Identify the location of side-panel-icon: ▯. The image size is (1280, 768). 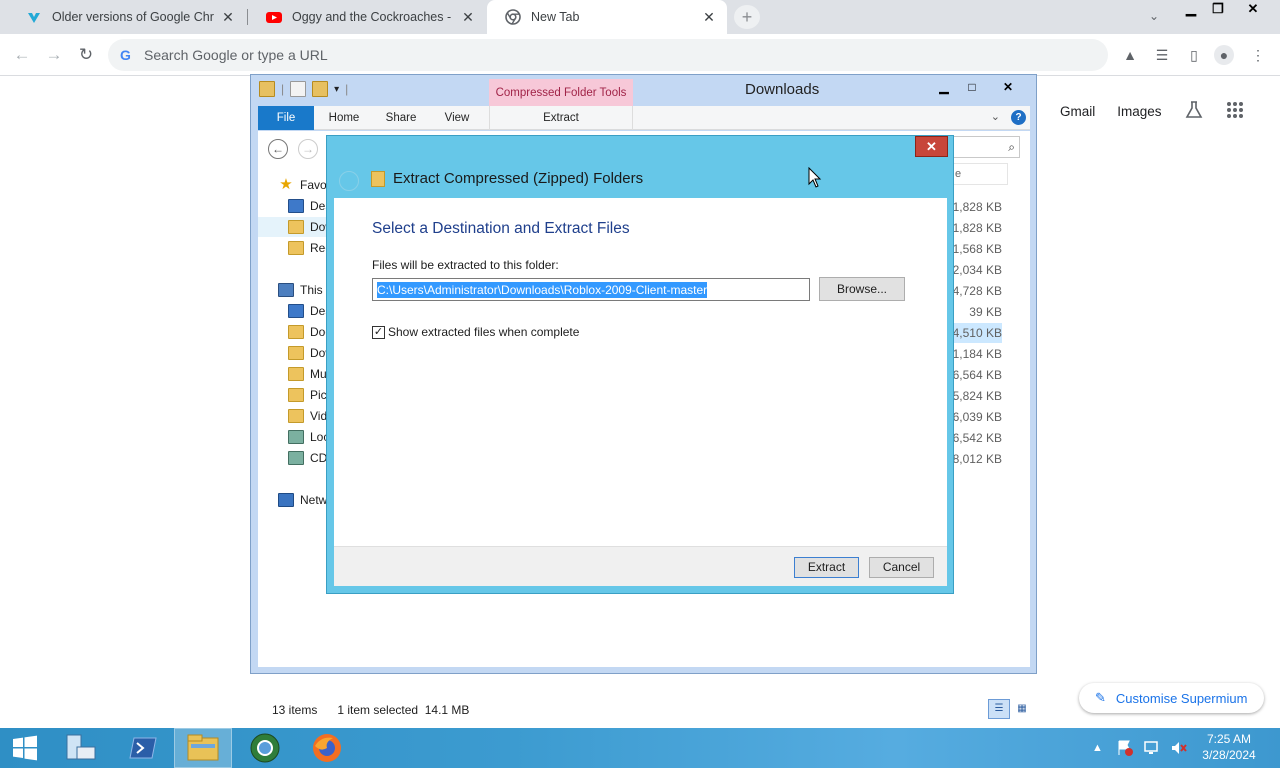
(1194, 55).